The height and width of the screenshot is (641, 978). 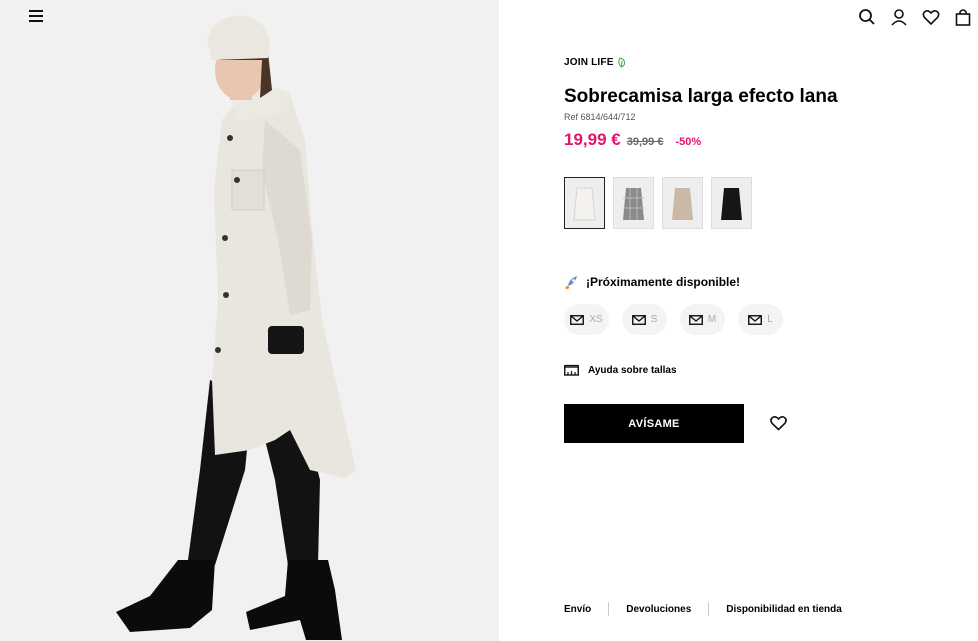 I want to click on size-option-l: L, so click(x=760, y=319).